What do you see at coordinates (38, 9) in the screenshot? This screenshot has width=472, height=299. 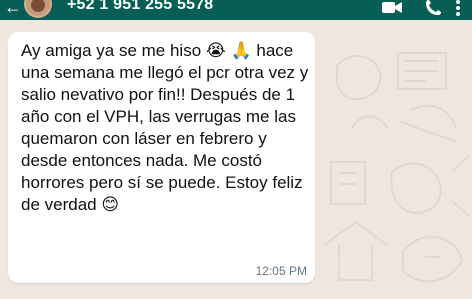 I see `contact-avatar` at bounding box center [38, 9].